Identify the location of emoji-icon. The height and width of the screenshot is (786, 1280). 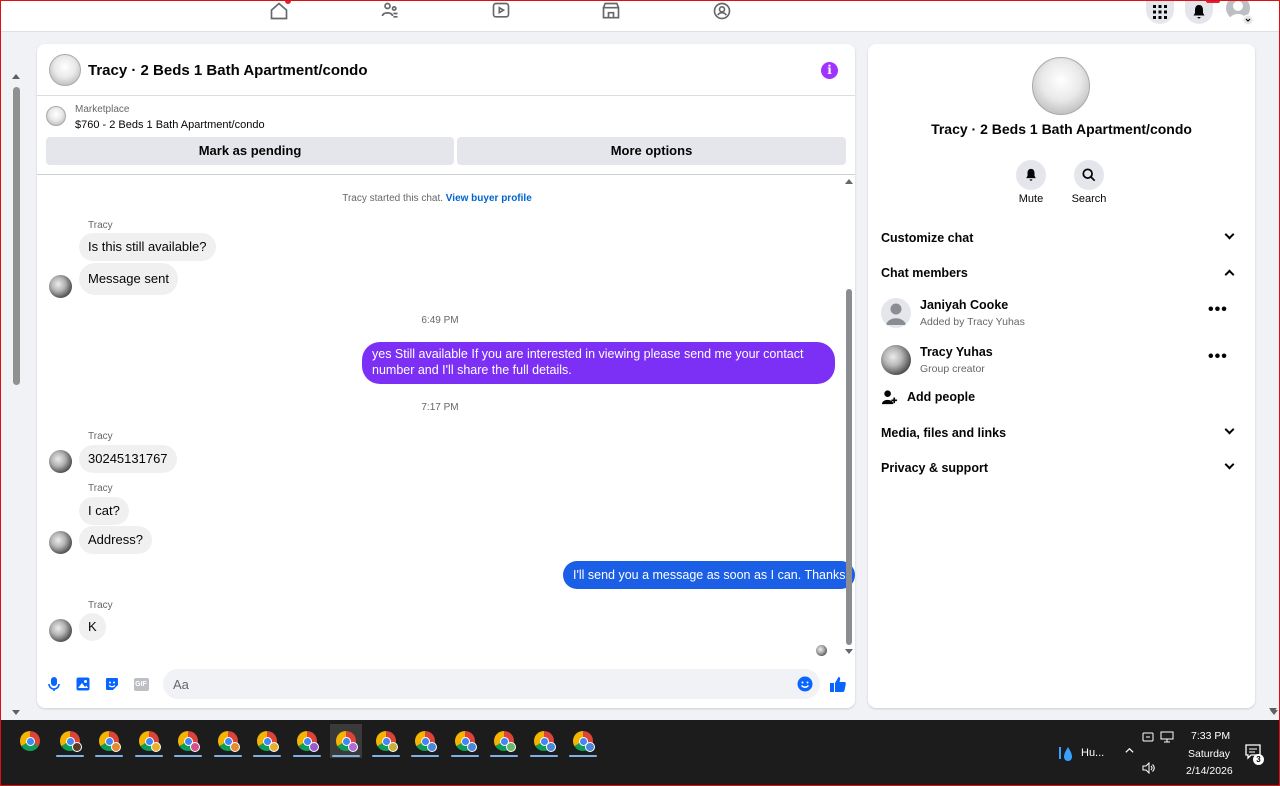
(805, 684).